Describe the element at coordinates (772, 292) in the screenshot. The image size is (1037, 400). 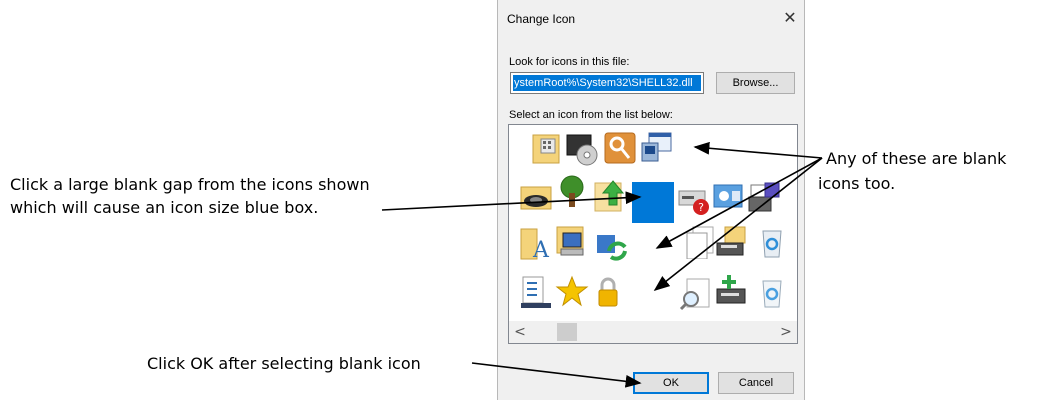
I see `recycle-bin-empty-icon` at that location.